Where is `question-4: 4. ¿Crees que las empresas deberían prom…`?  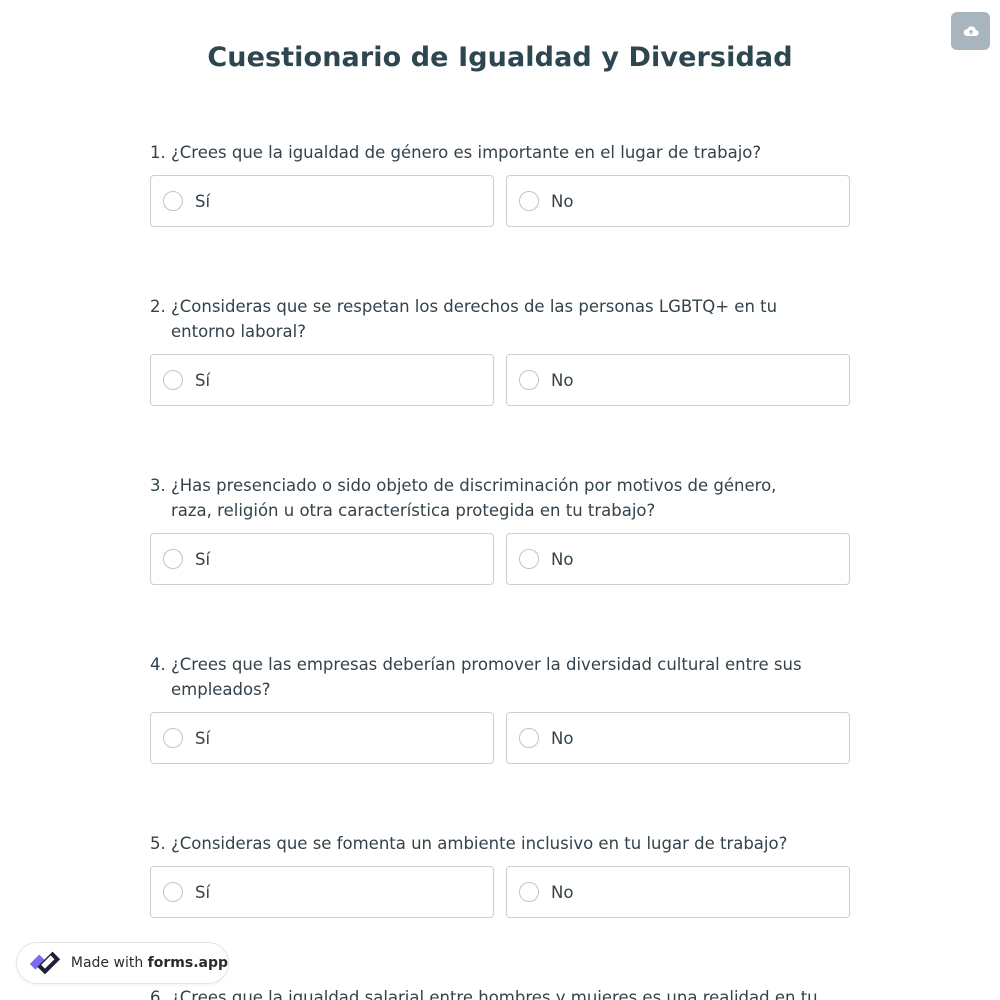 question-4: 4. ¿Crees que las empresas deberían prom… is located at coordinates (500, 708).